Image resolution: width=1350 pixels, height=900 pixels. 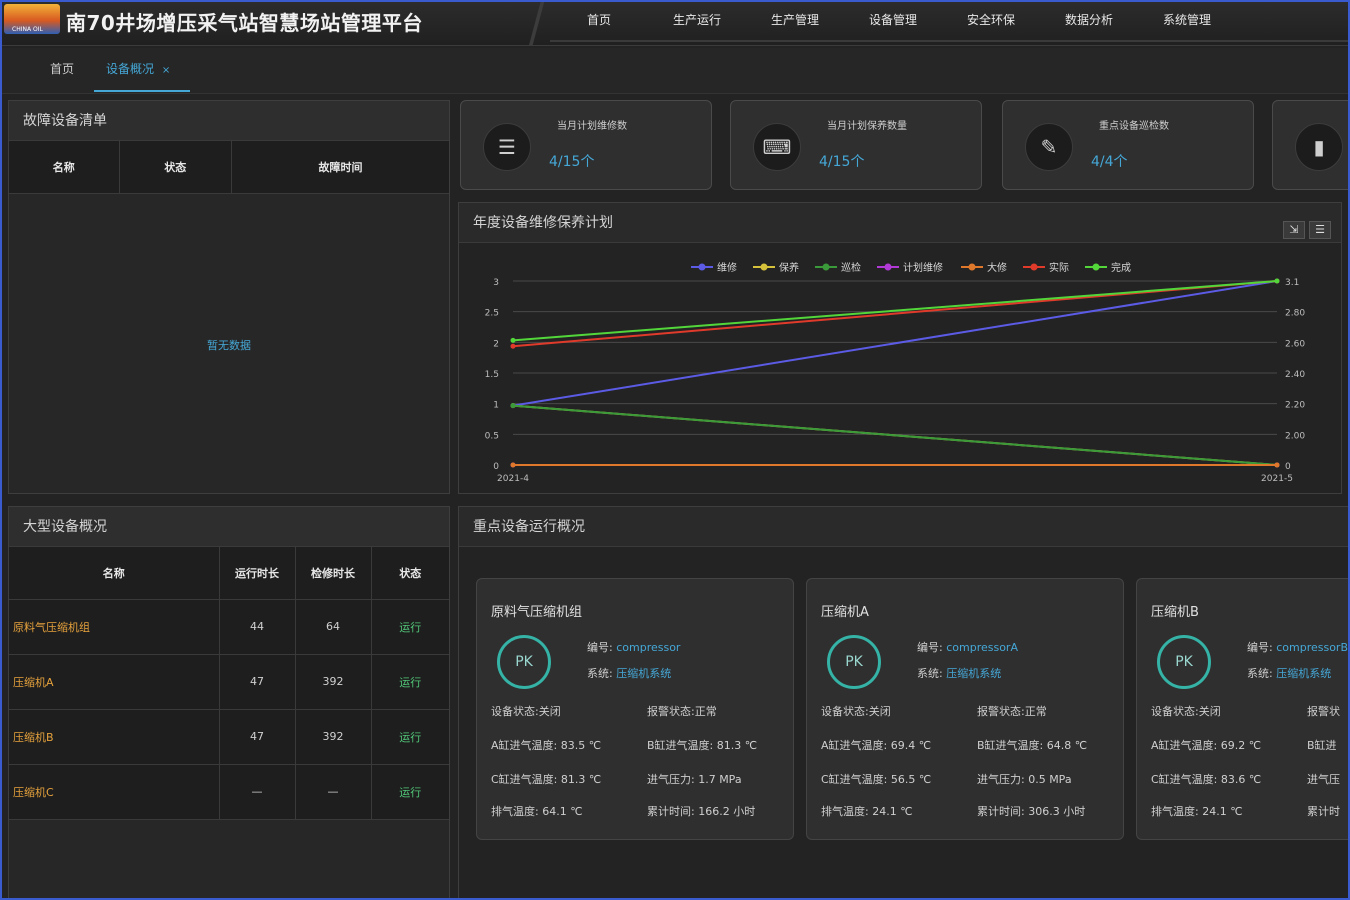 I want to click on field-c-temp: C缸进气温度: 83.6 ℃, so click(x=1206, y=779).